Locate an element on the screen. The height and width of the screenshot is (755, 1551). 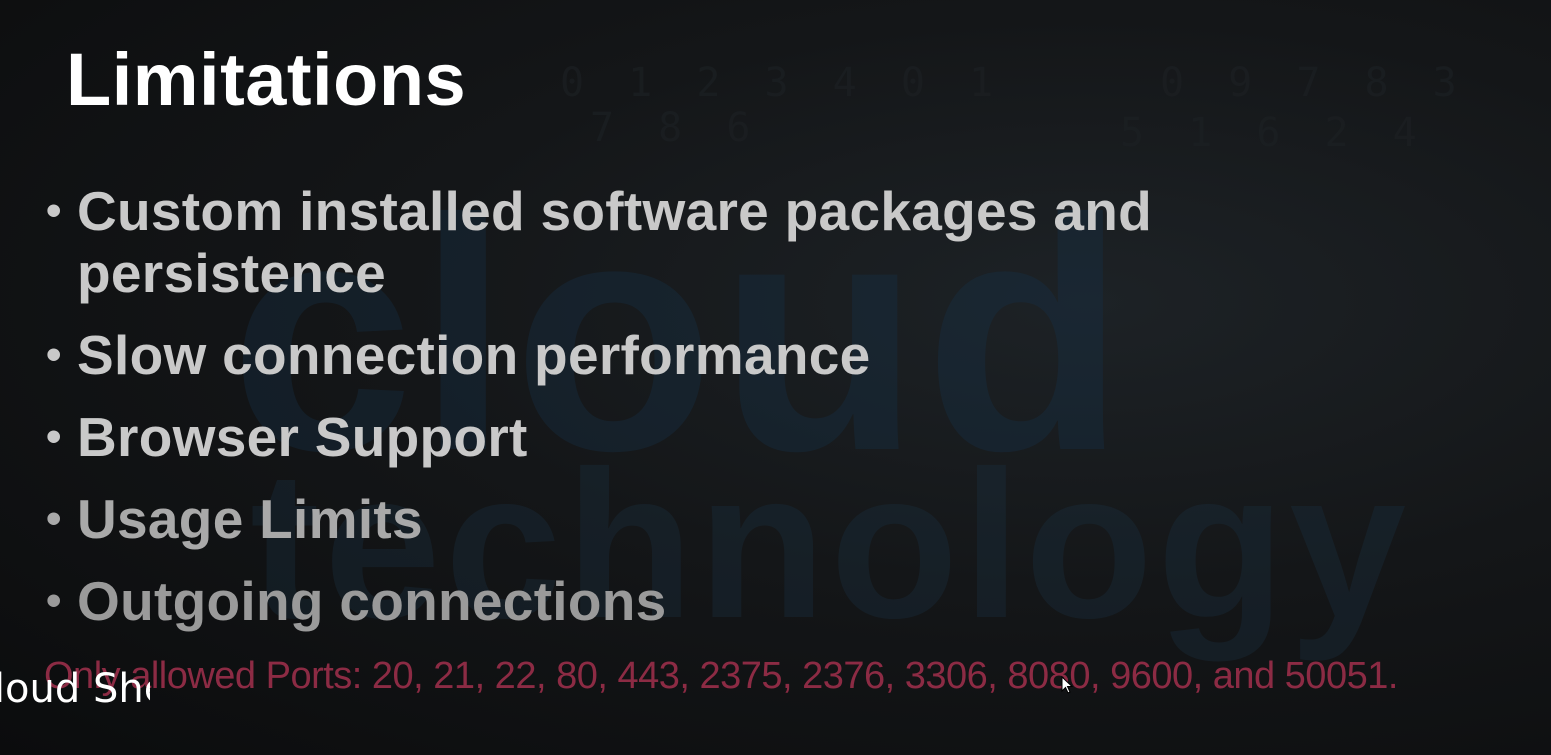
bullet-item: • Usage Limits is located at coordinates (670, 519).